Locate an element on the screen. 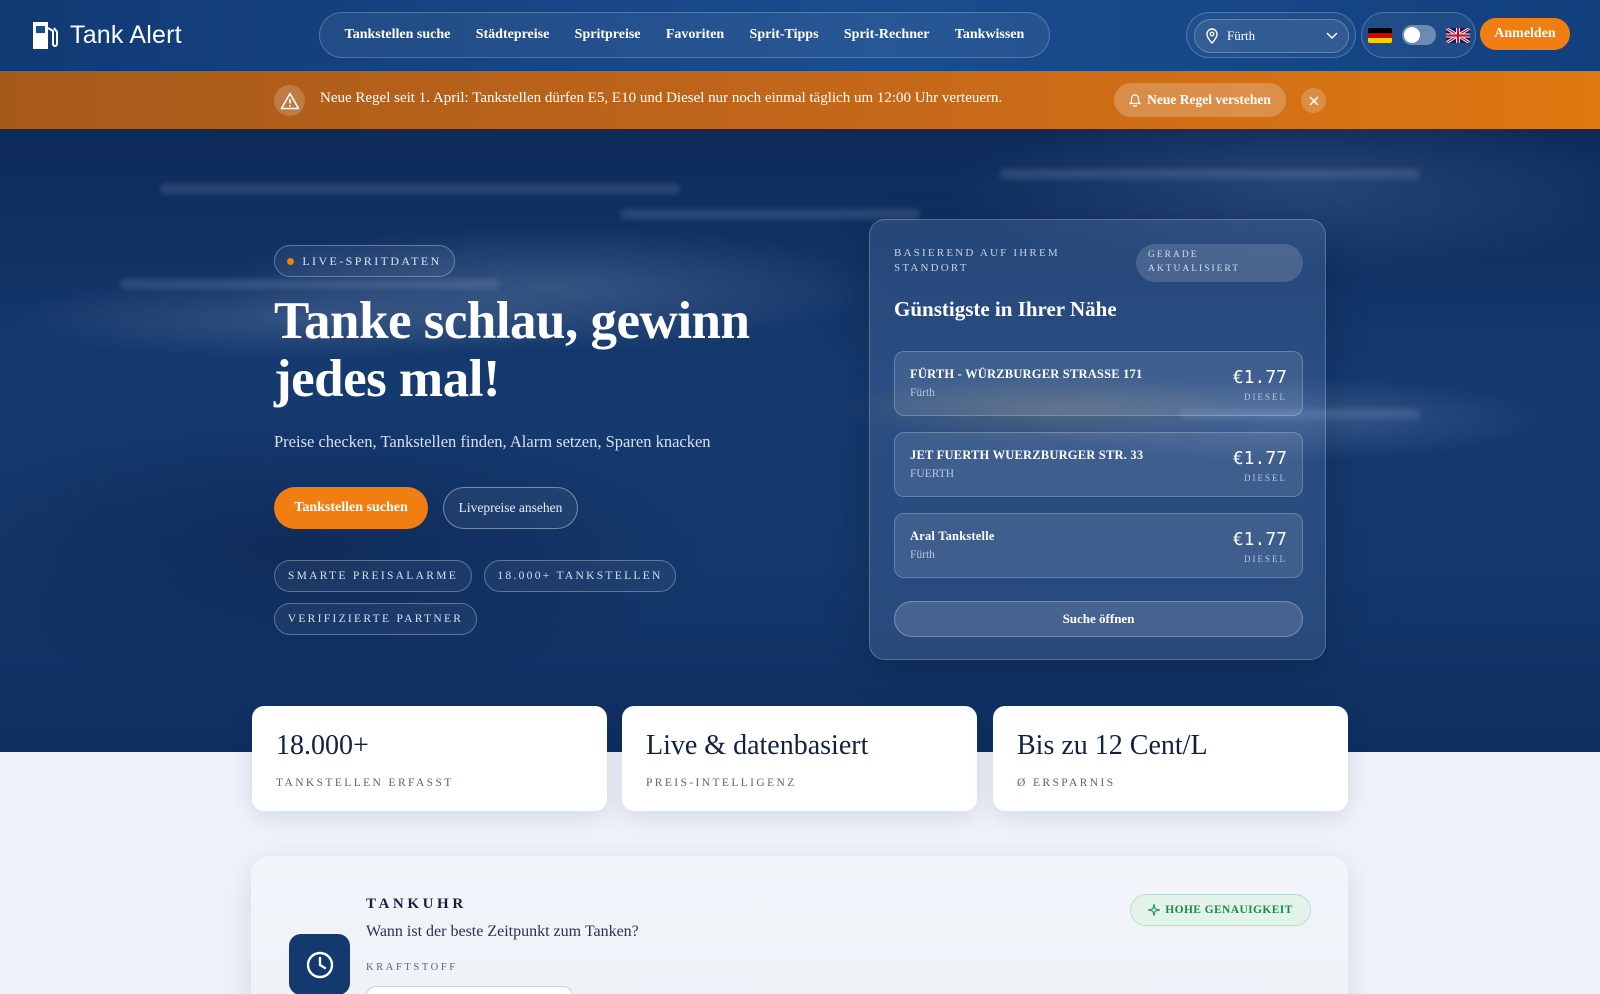  stat-card-savings: Bis zu 12 Cent/L Ø ERSPARNIS is located at coordinates (1170, 758).